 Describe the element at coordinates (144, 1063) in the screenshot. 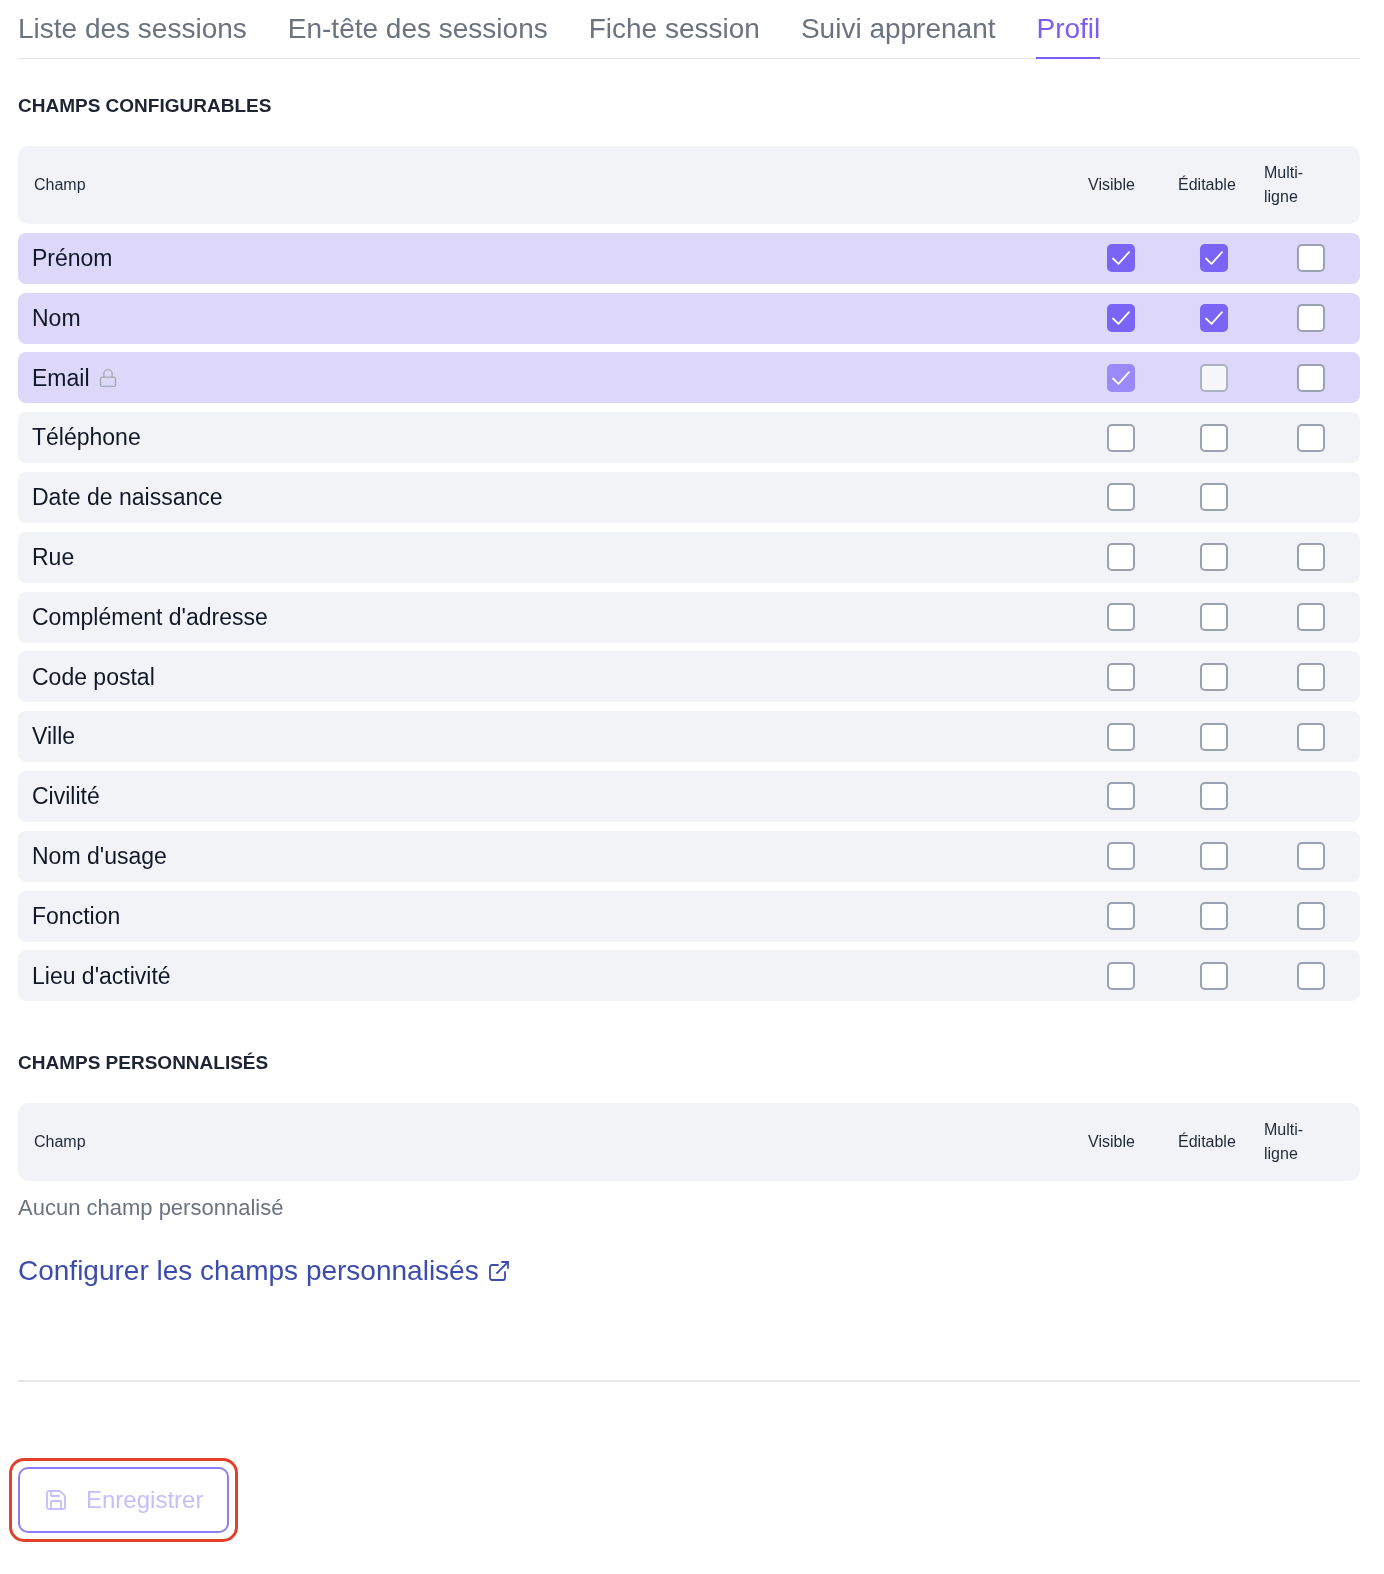

I see `section-title: CHAMPS PERSONNALISÉS` at that location.